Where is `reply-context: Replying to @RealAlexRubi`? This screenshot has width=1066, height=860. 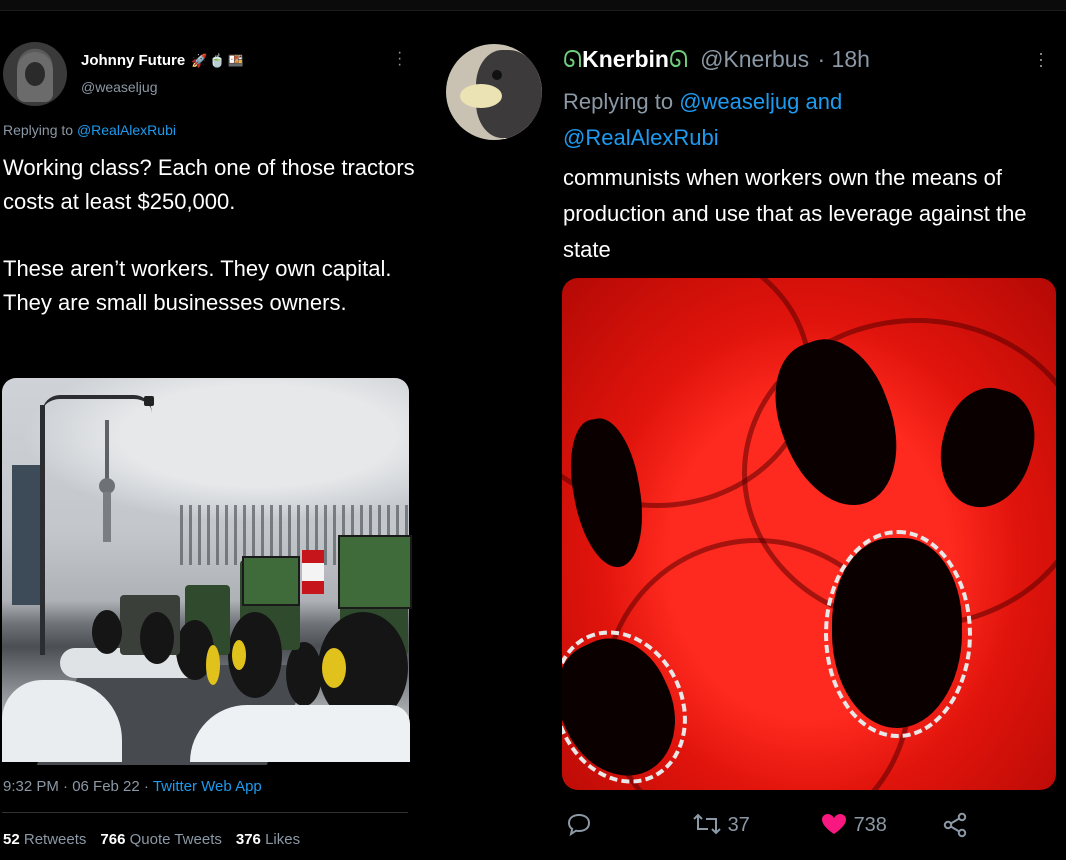 reply-context: Replying to @RealAlexRubi is located at coordinates (89, 130).